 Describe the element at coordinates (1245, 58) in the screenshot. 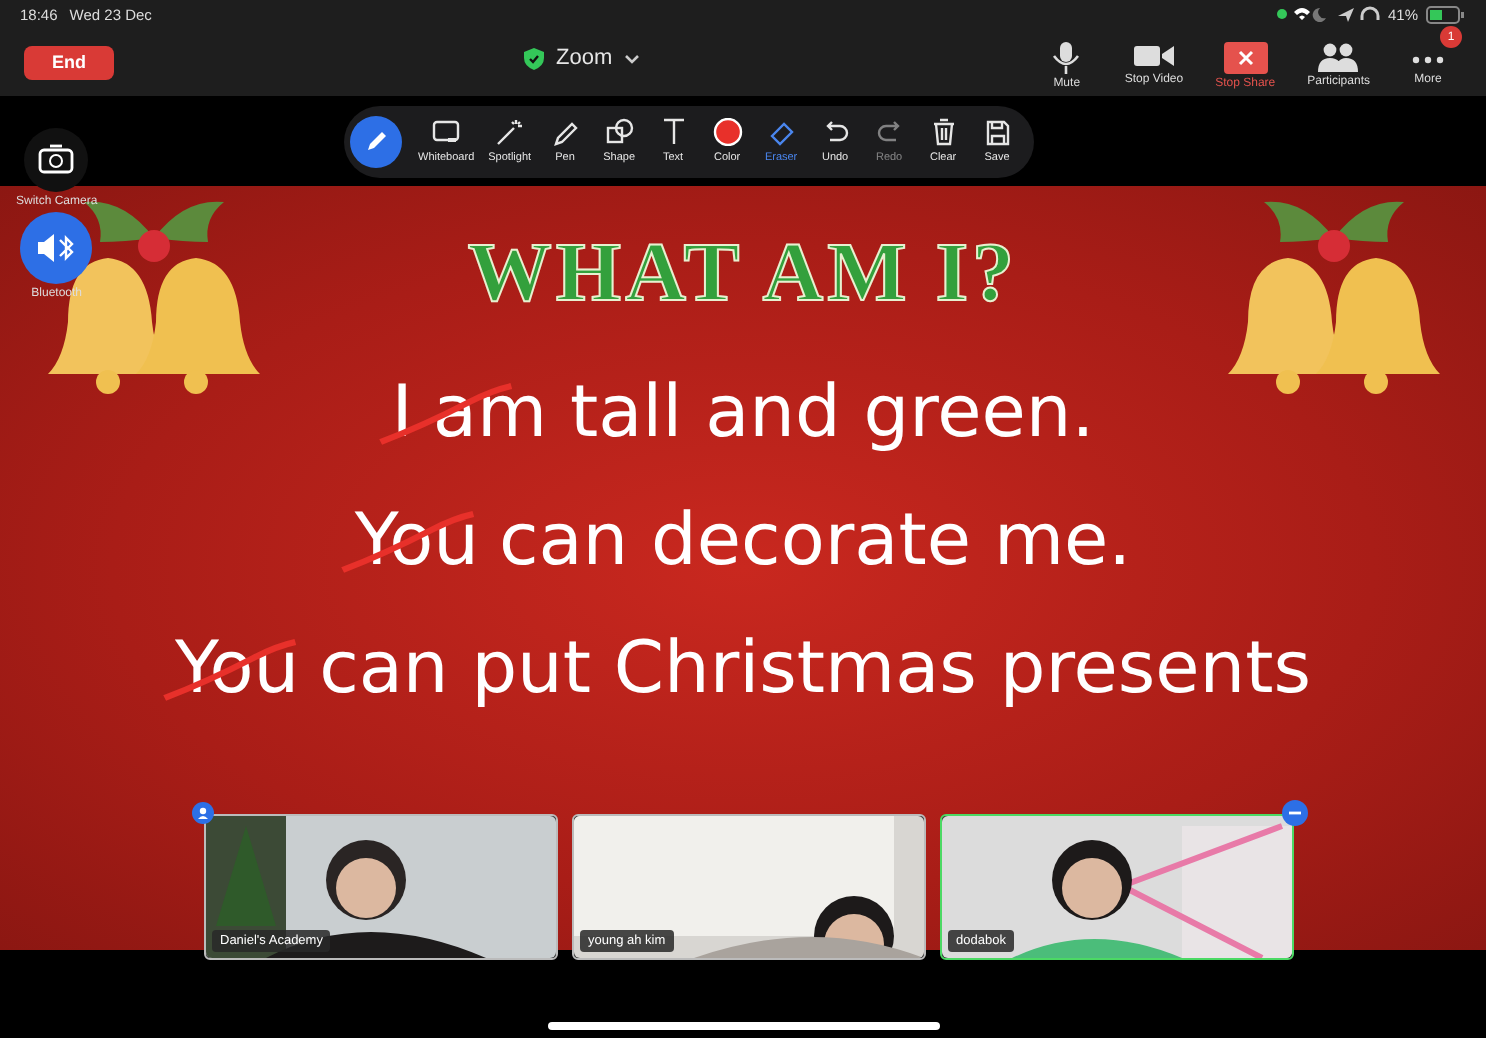

I see `stop-share-icon` at that location.